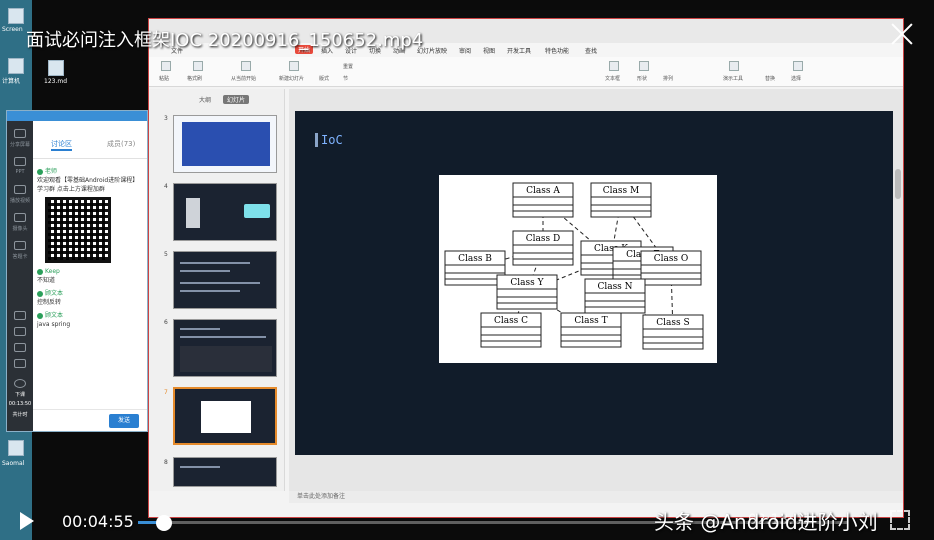  I want to click on textbox-icon, so click(614, 66).